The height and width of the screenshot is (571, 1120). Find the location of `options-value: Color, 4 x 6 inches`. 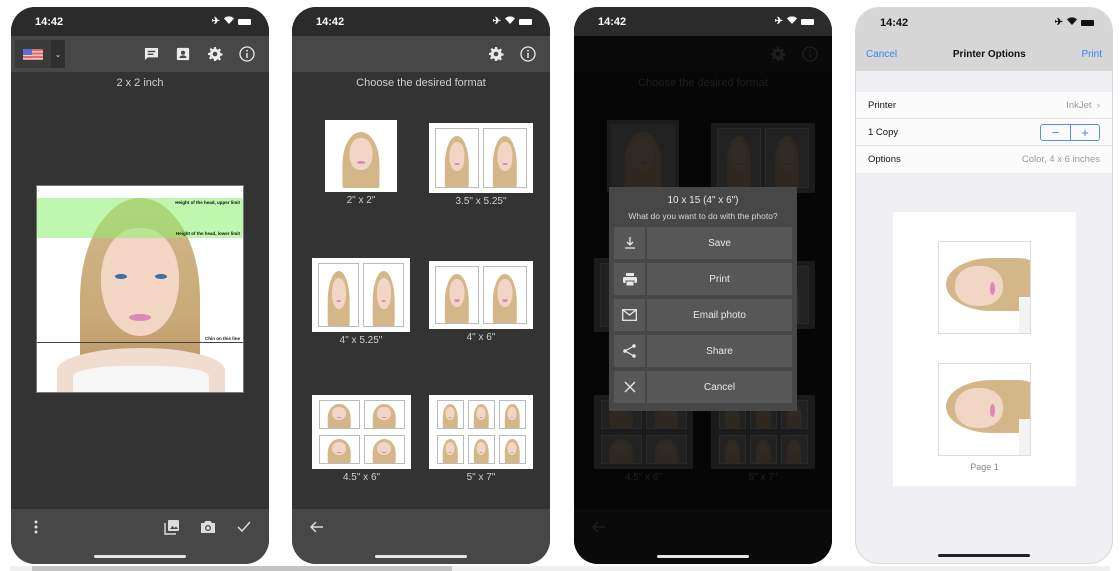

options-value: Color, 4 x 6 inches is located at coordinates (1060, 159).